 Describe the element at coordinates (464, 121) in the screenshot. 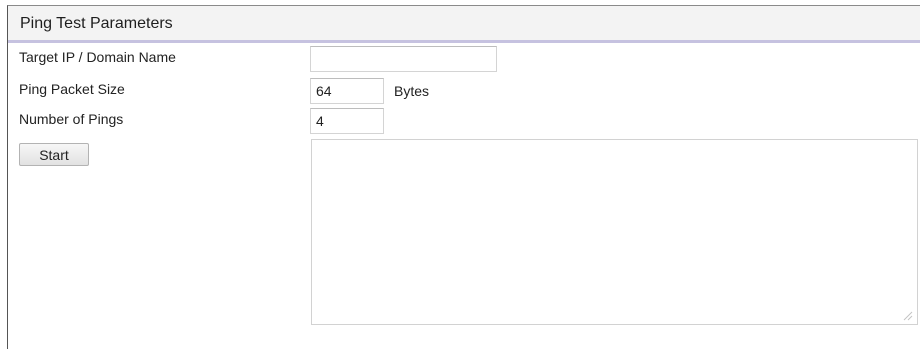

I see `ping-count-row: Number of Pings` at that location.